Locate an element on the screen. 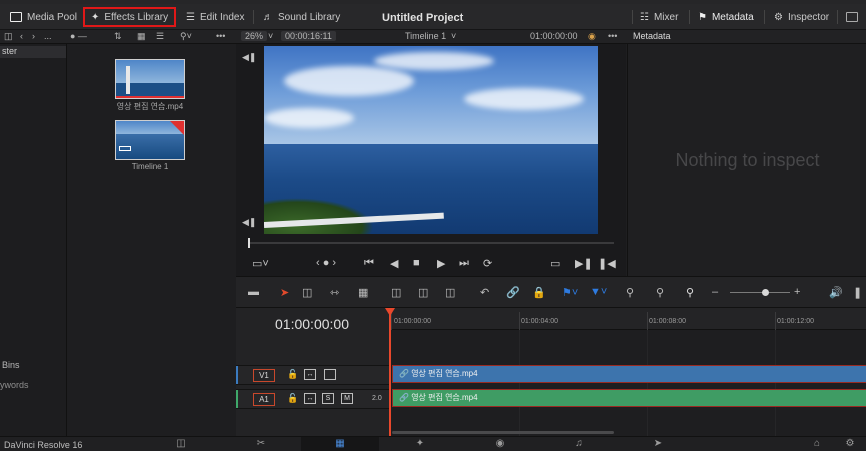 Image resolution: width=866 pixels, height=451 pixels. previous-edit-marker-icon: ◀❚ is located at coordinates (249, 57).